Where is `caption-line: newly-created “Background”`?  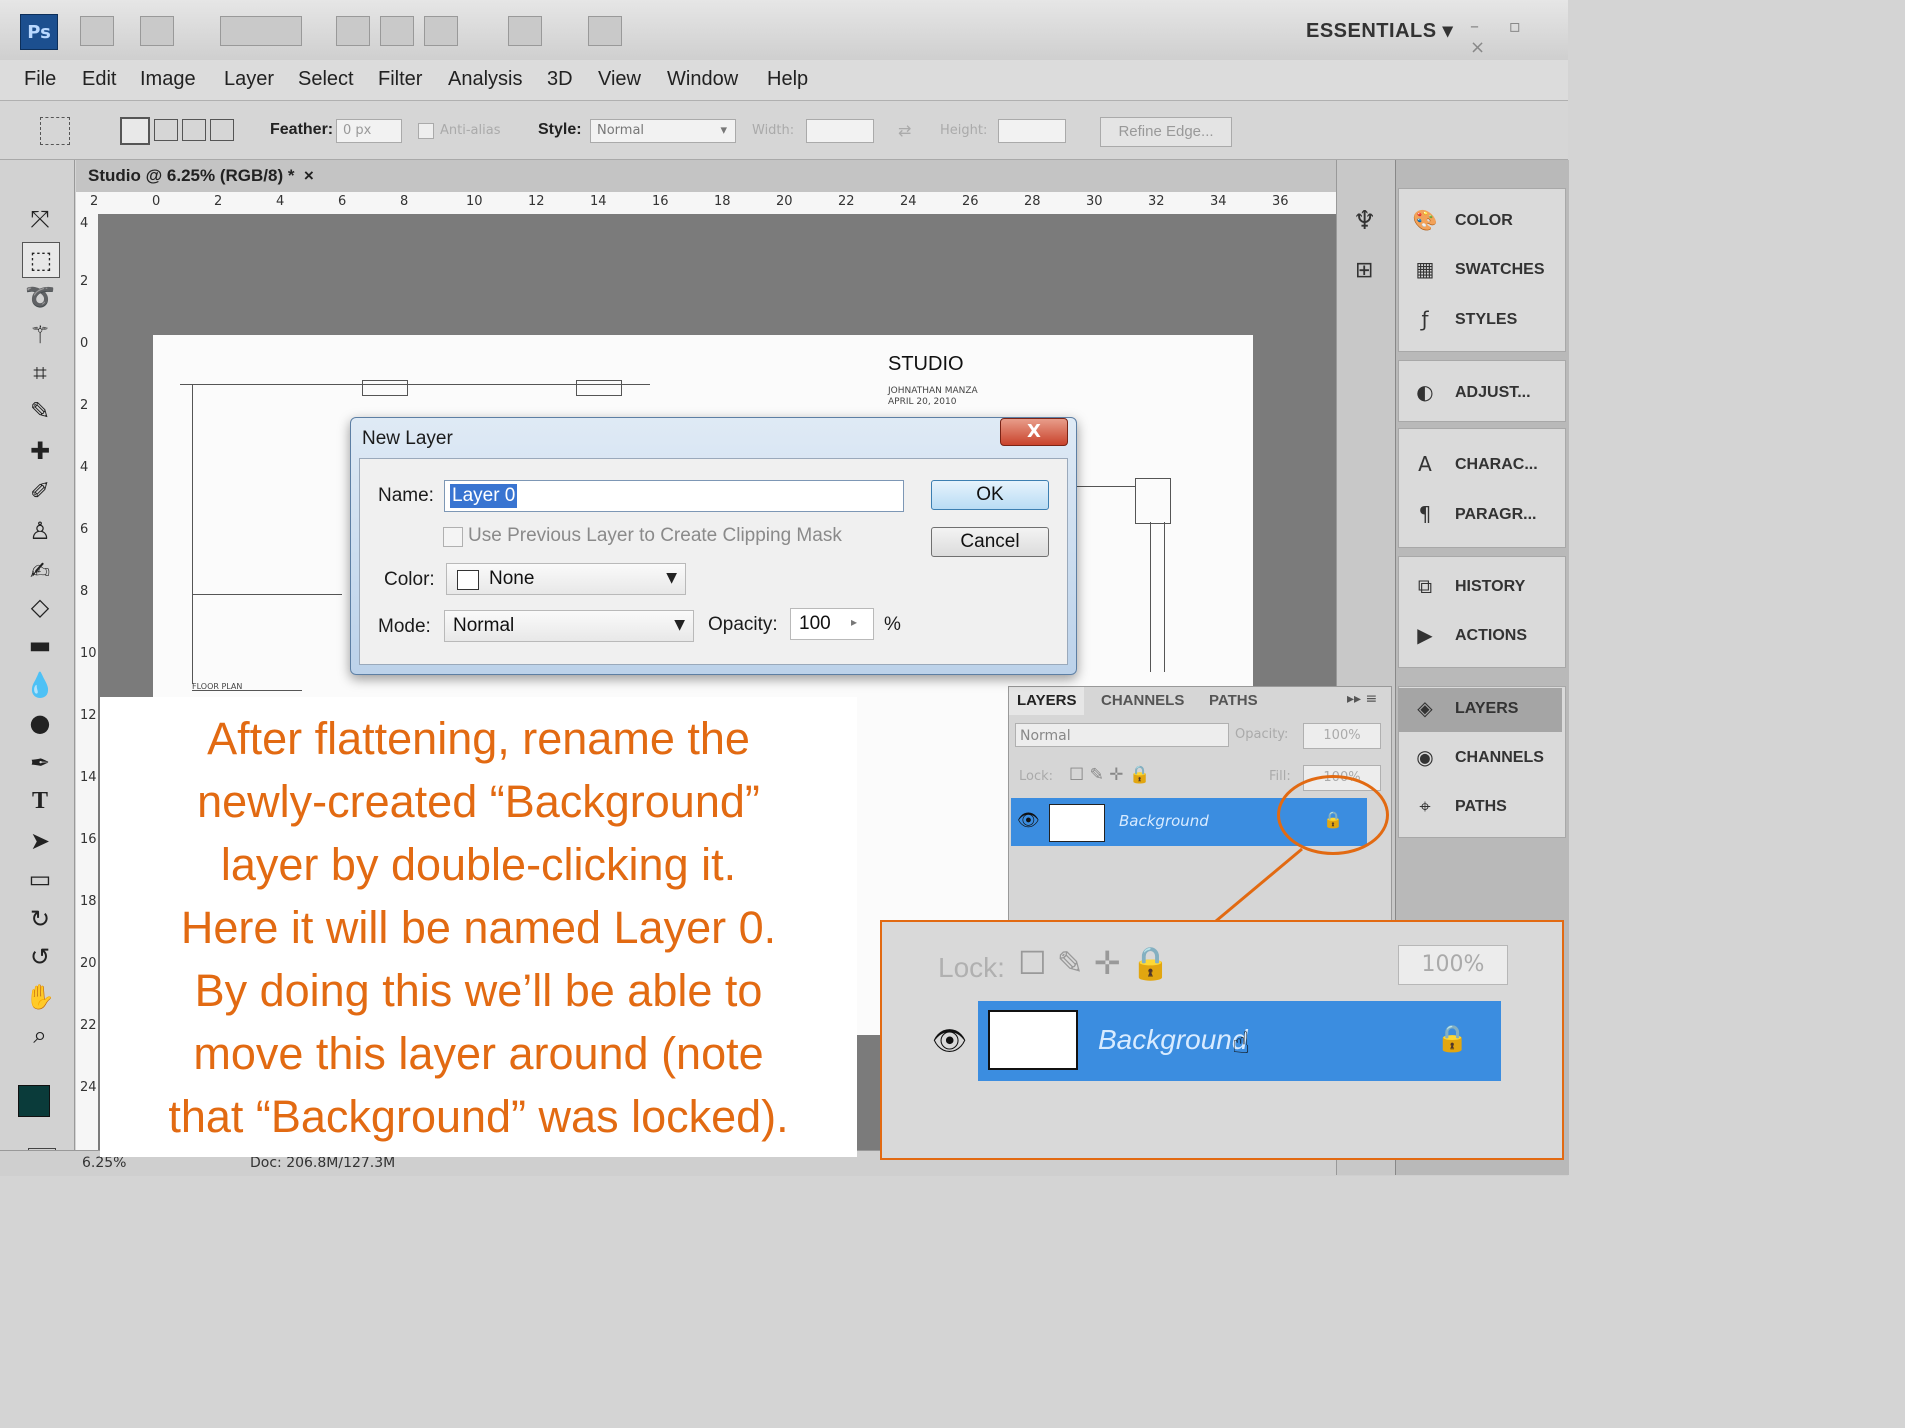
caption-line: newly-created “Background” is located at coordinates (478, 801).